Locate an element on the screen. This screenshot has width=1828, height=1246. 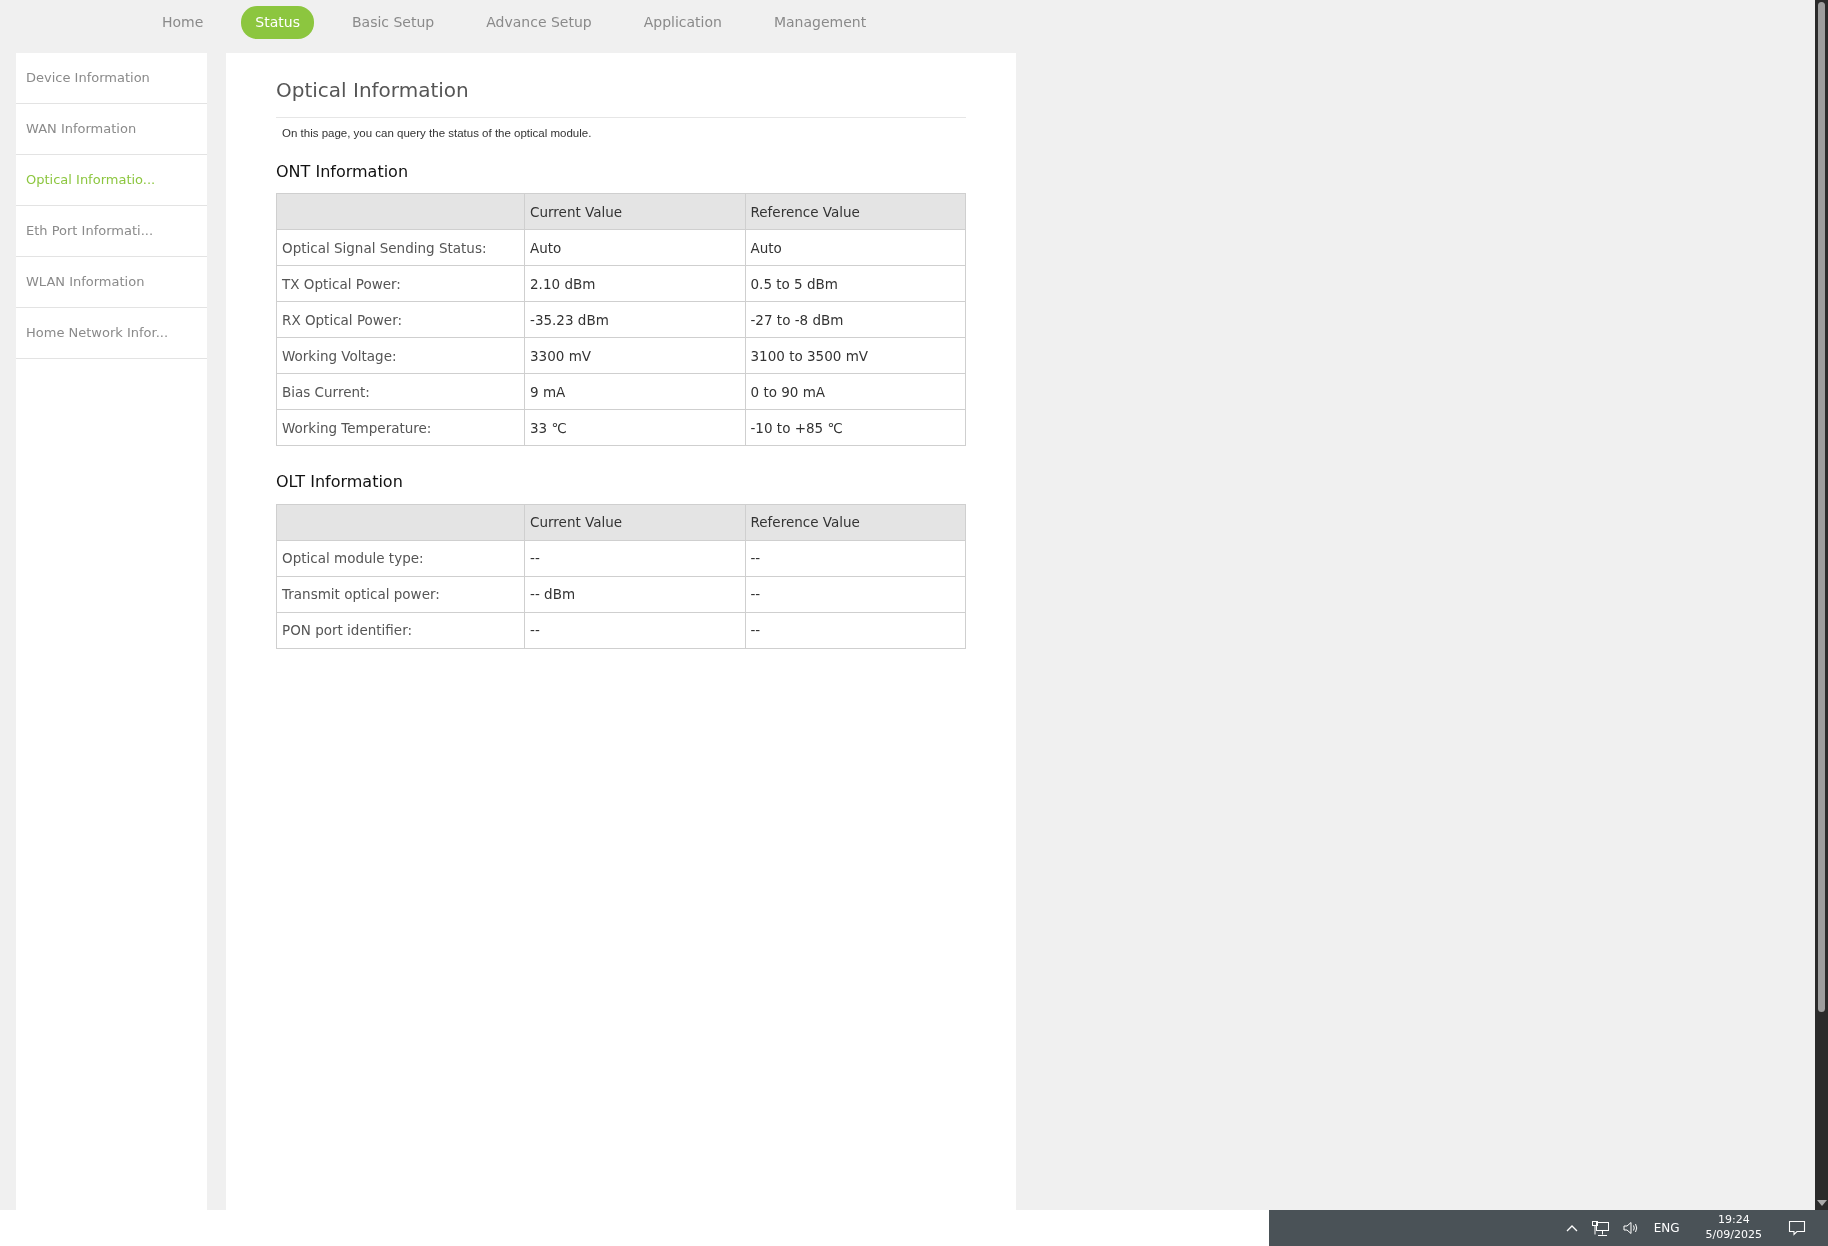
row-label: Bias Current: is located at coordinates (400, 391).